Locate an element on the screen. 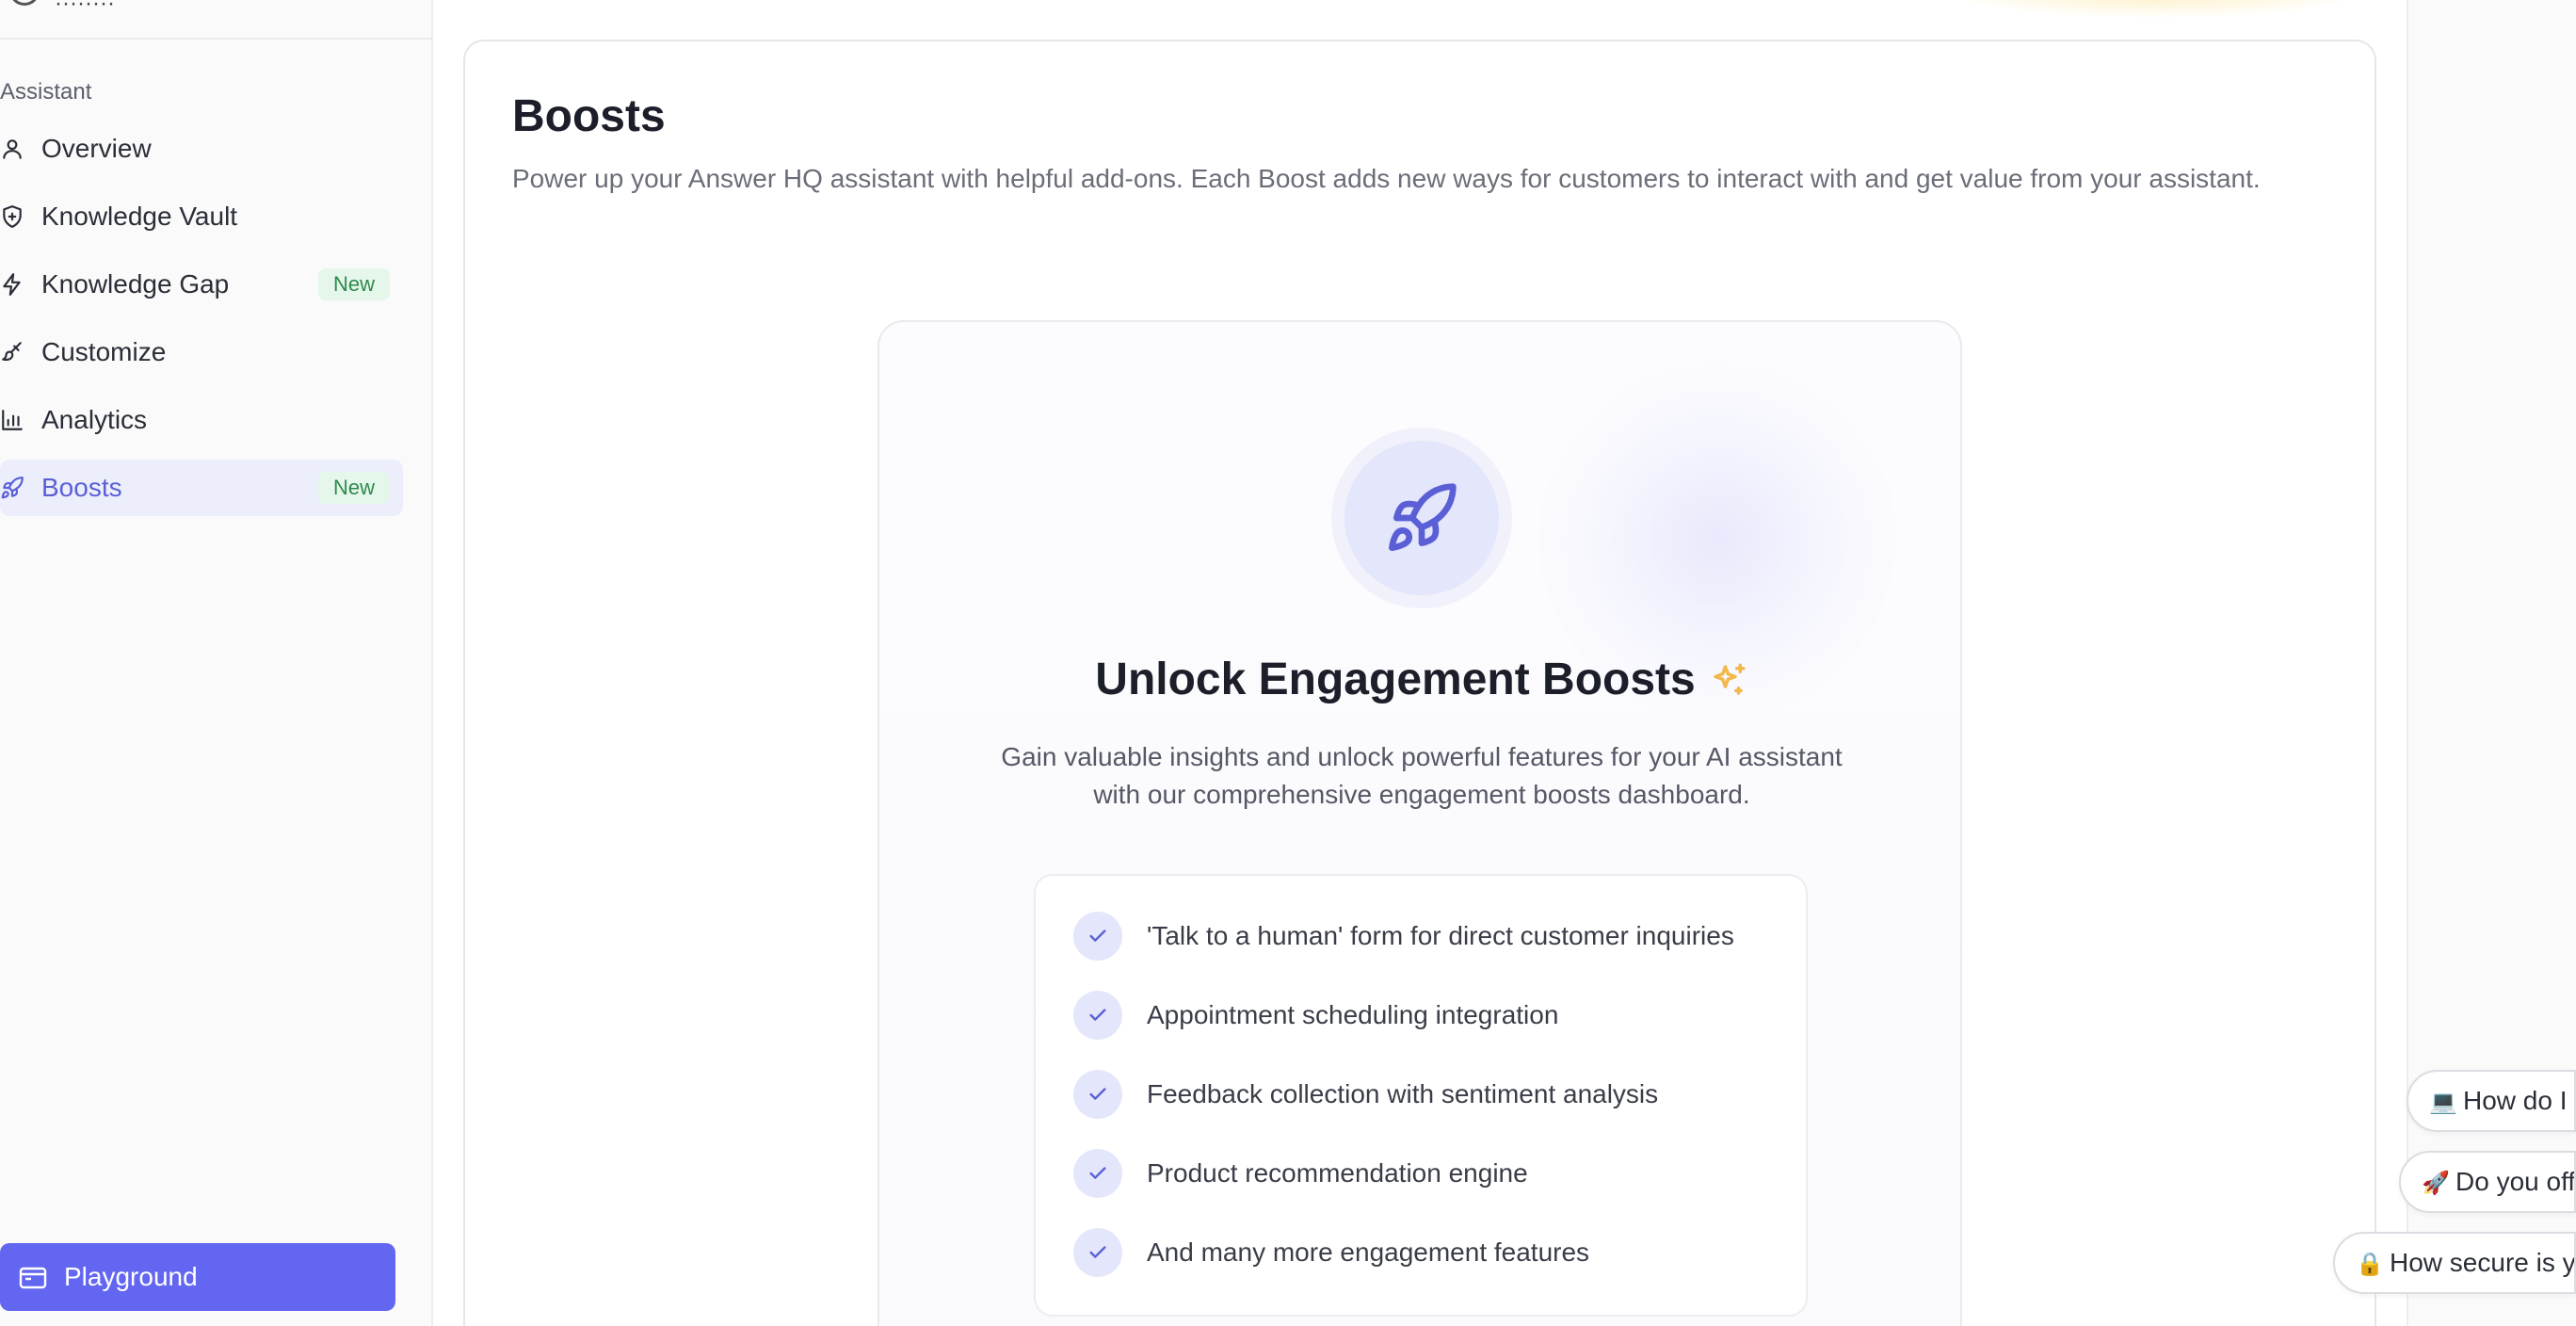 The height and width of the screenshot is (1326, 2576). sidebar-item-label: Boosts is located at coordinates (81, 487).